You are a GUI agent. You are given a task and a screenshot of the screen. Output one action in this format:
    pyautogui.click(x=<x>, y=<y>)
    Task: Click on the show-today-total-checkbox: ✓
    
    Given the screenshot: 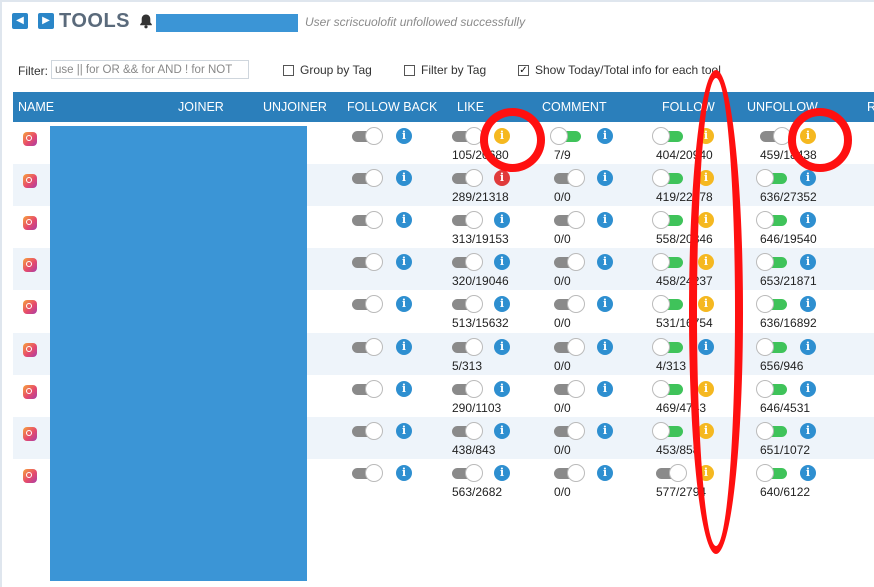 What is the action you would take?
    pyautogui.click(x=523, y=70)
    